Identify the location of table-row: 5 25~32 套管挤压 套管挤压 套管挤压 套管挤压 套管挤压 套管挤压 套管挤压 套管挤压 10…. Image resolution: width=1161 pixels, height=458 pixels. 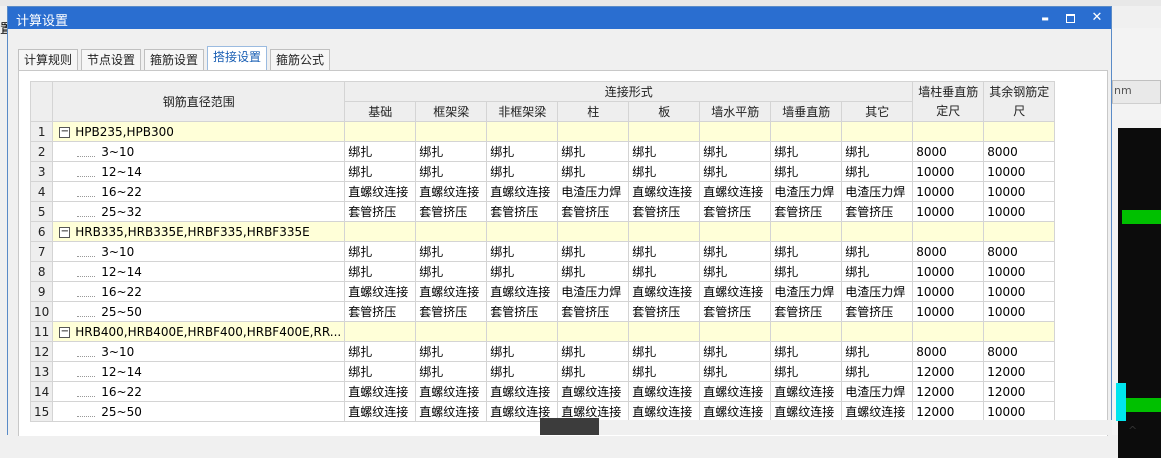
(543, 211).